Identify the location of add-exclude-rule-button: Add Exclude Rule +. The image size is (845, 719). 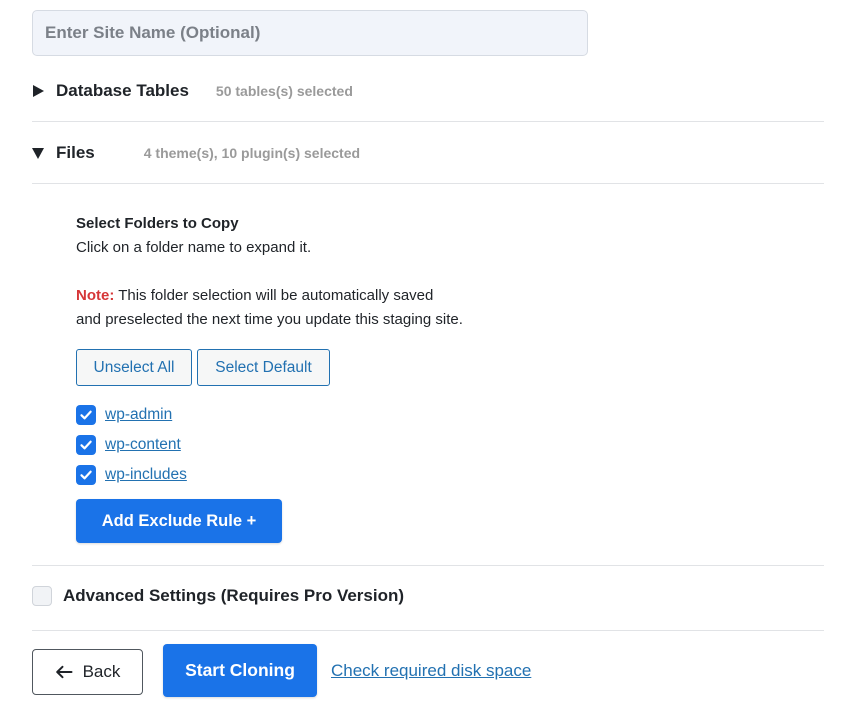
(179, 521).